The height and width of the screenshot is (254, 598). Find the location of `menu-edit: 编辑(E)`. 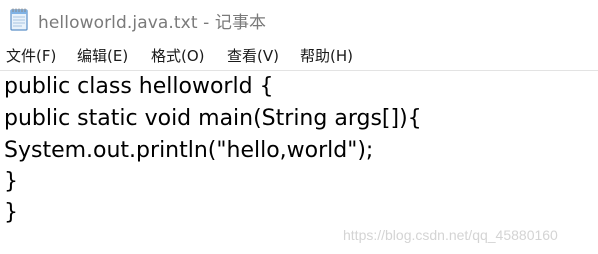

menu-edit: 编辑(E) is located at coordinates (102, 55).